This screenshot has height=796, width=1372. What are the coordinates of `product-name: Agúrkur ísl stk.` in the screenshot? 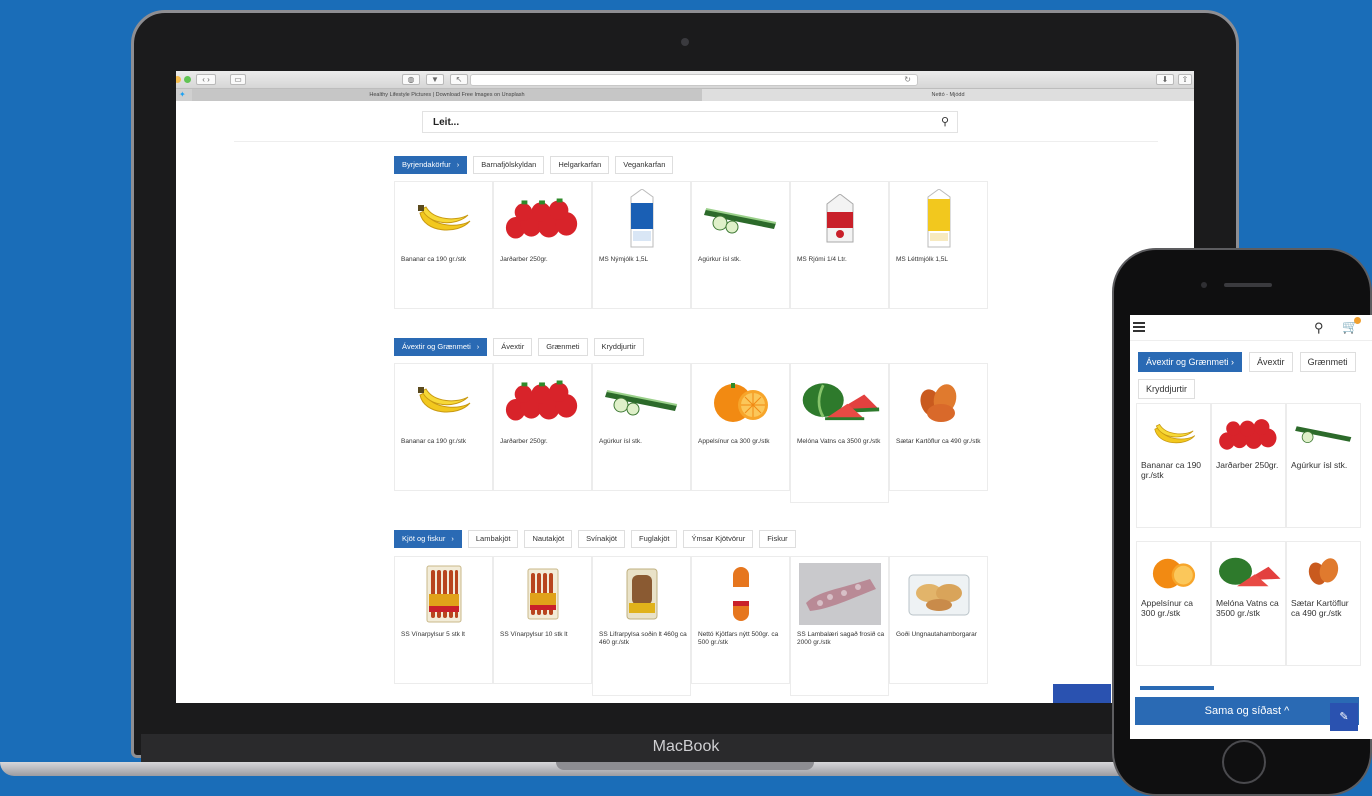 It's located at (1319, 465).